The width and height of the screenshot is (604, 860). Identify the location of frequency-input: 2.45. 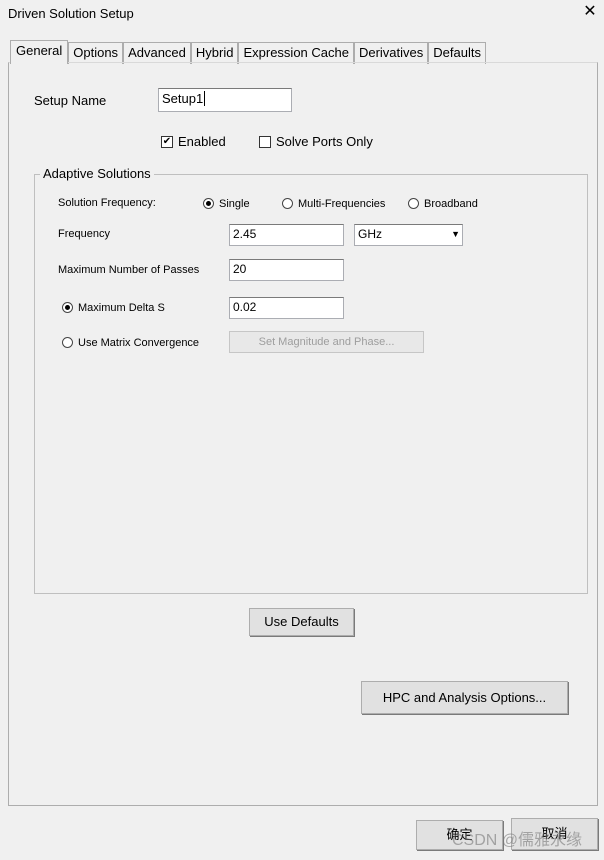
(286, 235).